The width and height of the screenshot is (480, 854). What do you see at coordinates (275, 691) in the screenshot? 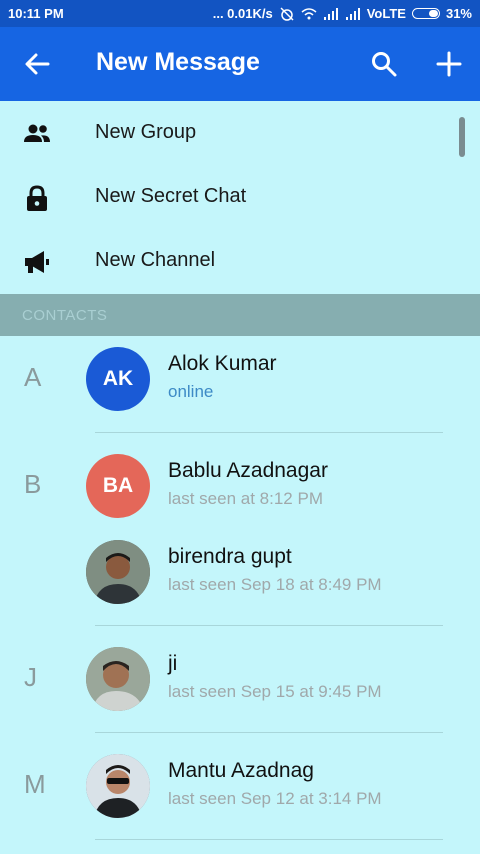
I see `contact-status: last seen Sep 15 at 9:45 PM` at bounding box center [275, 691].